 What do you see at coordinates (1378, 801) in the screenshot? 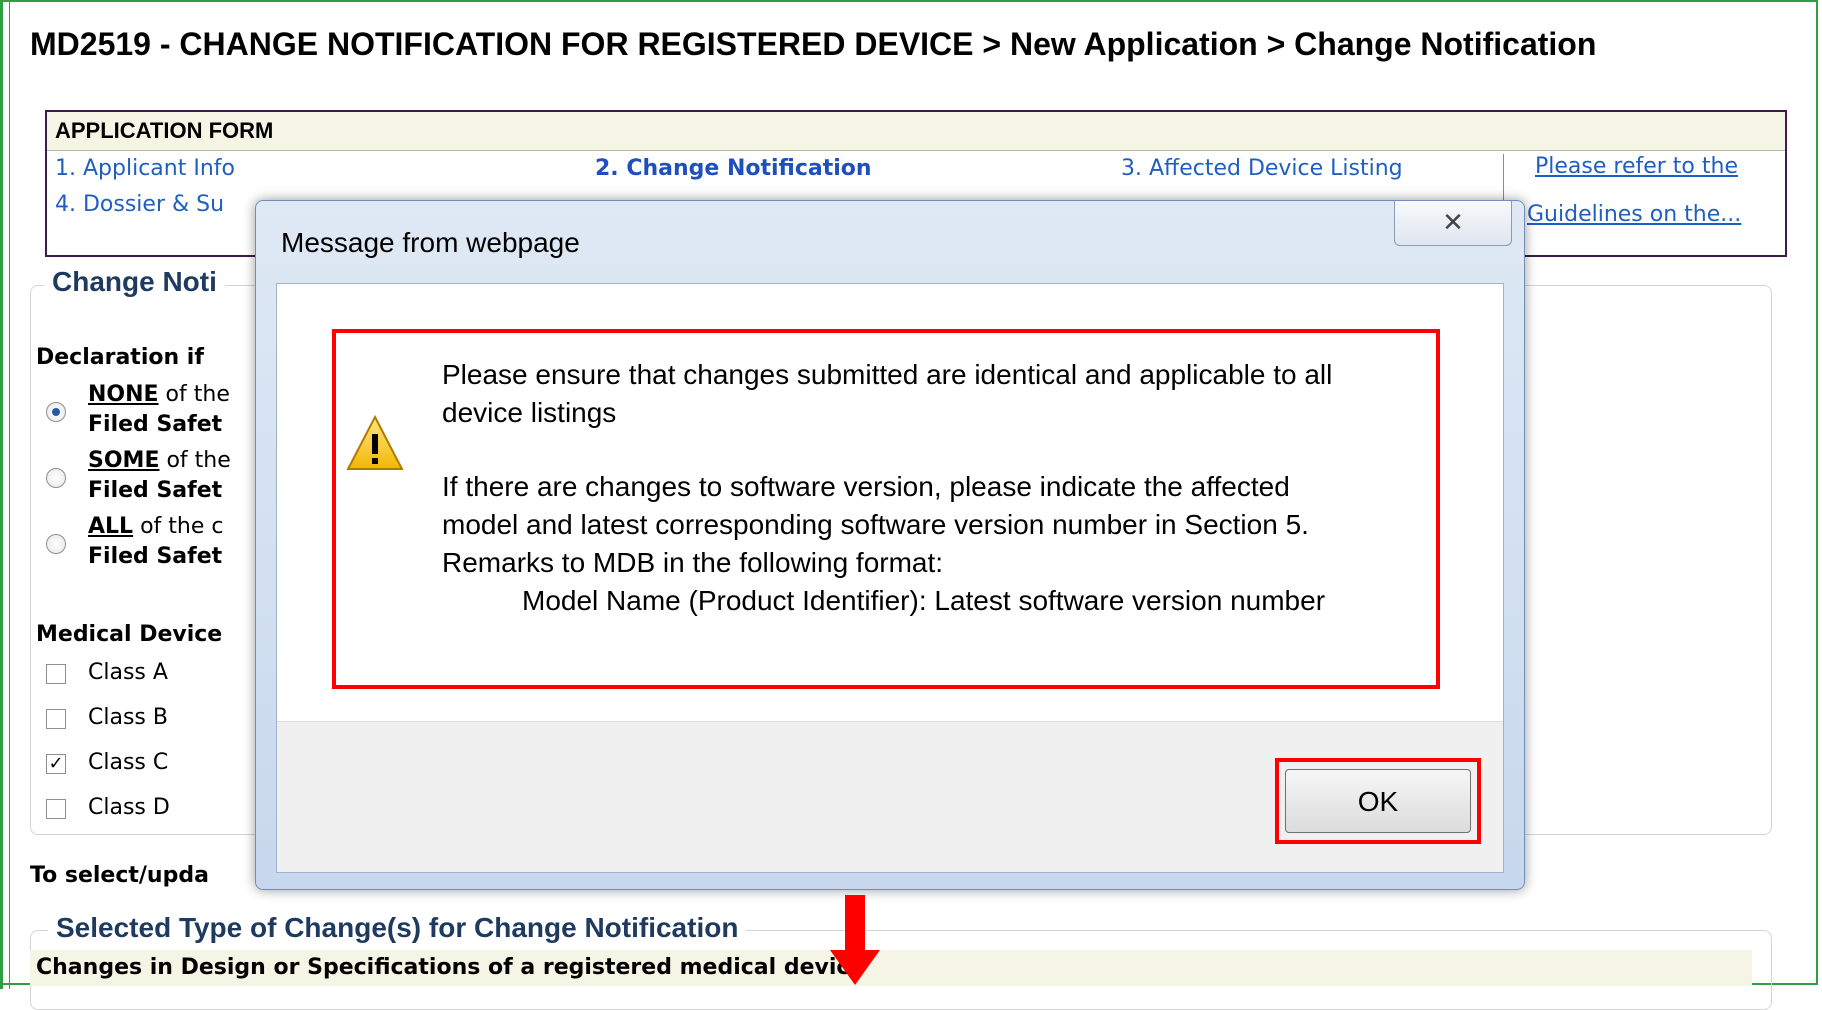
I see `ok-button: OK` at bounding box center [1378, 801].